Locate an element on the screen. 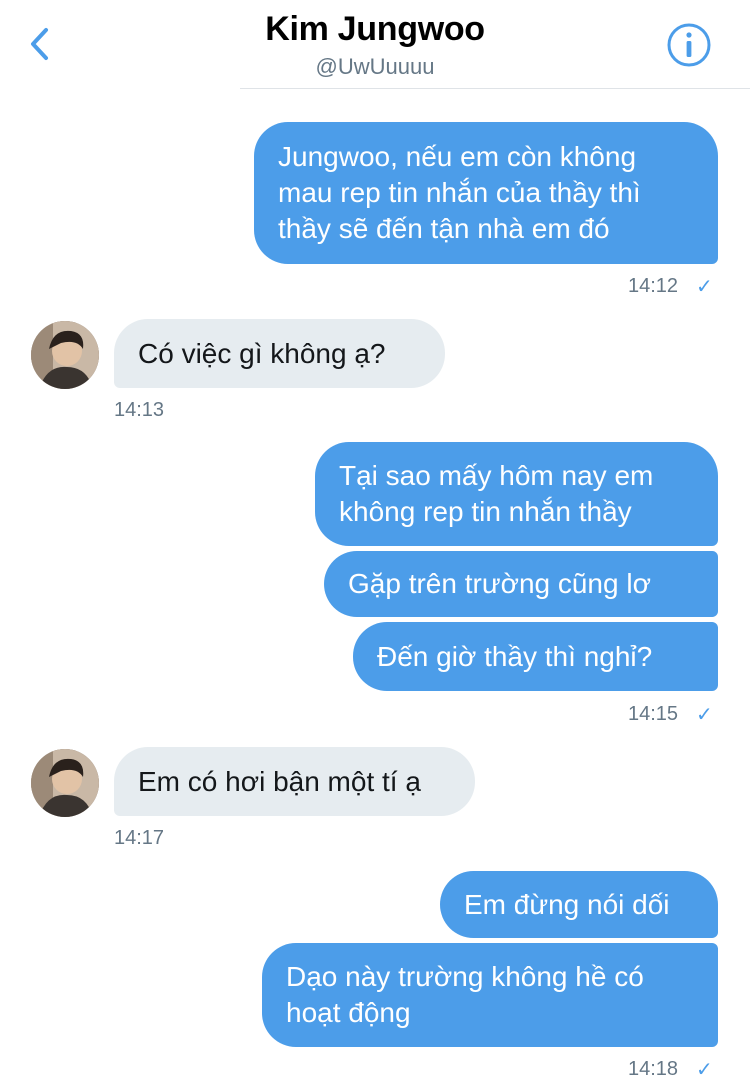 The image size is (750, 1084). message-line: không rep tin nhắn thầy is located at coordinates (485, 511).